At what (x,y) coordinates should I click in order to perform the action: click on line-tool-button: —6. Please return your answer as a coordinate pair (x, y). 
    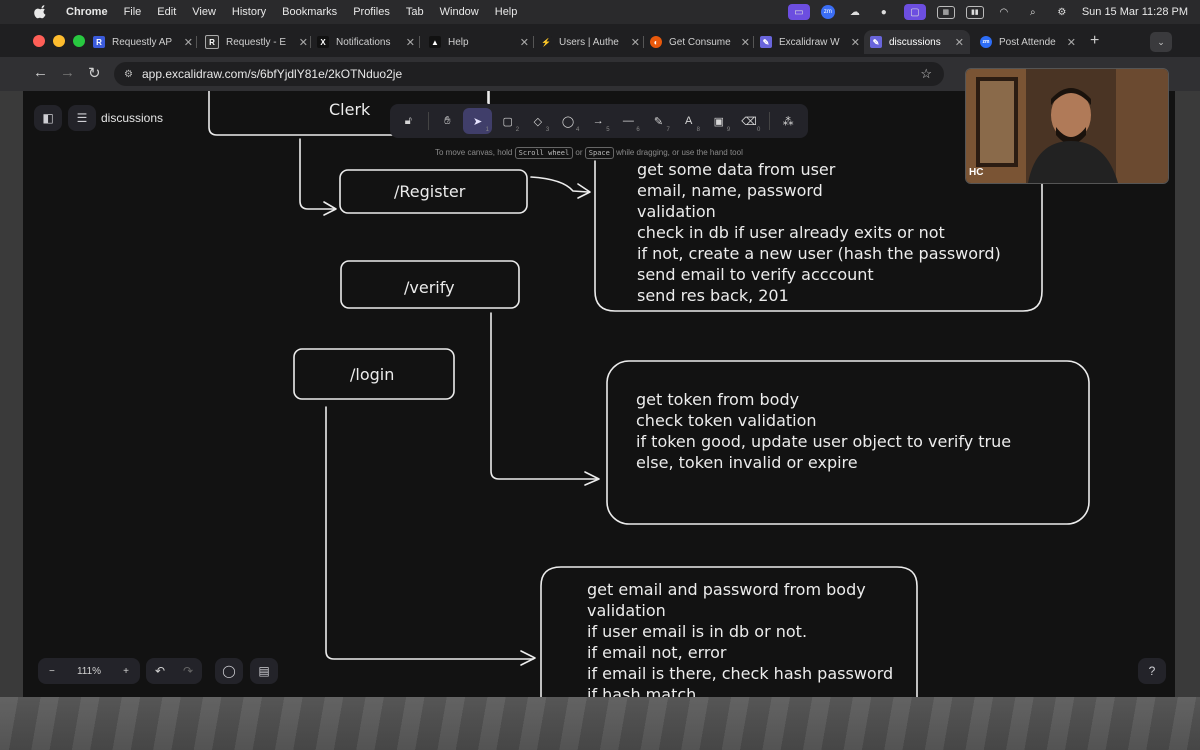
    Looking at the image, I should click on (628, 121).